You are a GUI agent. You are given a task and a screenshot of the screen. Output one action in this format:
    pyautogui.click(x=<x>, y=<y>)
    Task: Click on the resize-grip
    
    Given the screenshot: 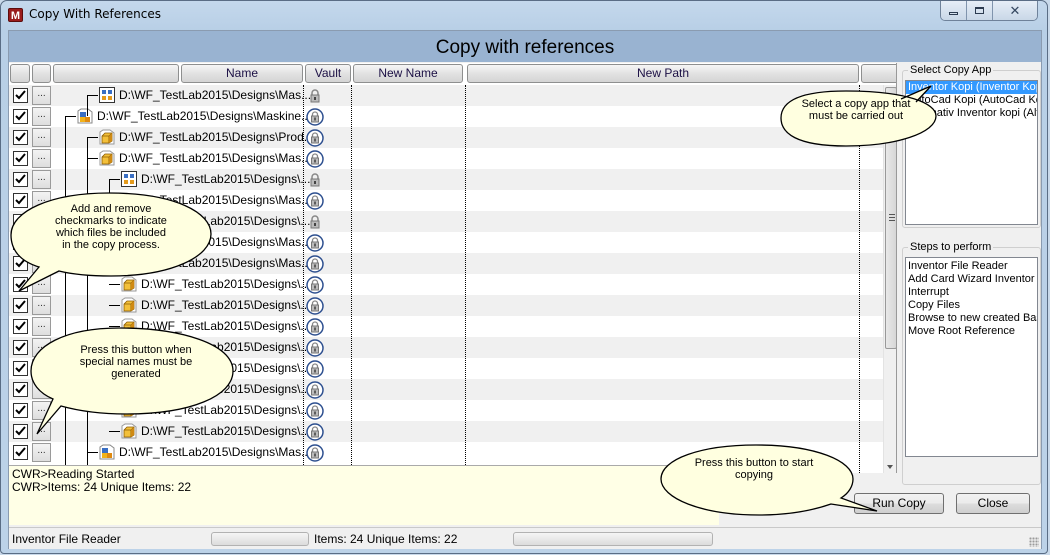 What is the action you would take?
    pyautogui.click(x=1034, y=542)
    